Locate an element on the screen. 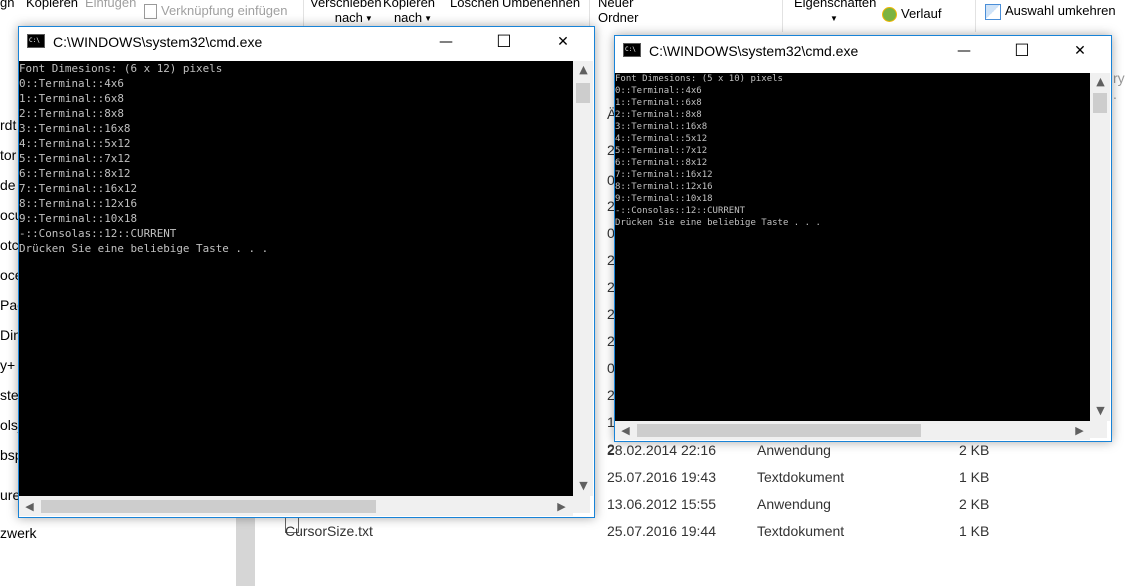 The height and width of the screenshot is (586, 1129). invert-selection-icon is located at coordinates (993, 11).